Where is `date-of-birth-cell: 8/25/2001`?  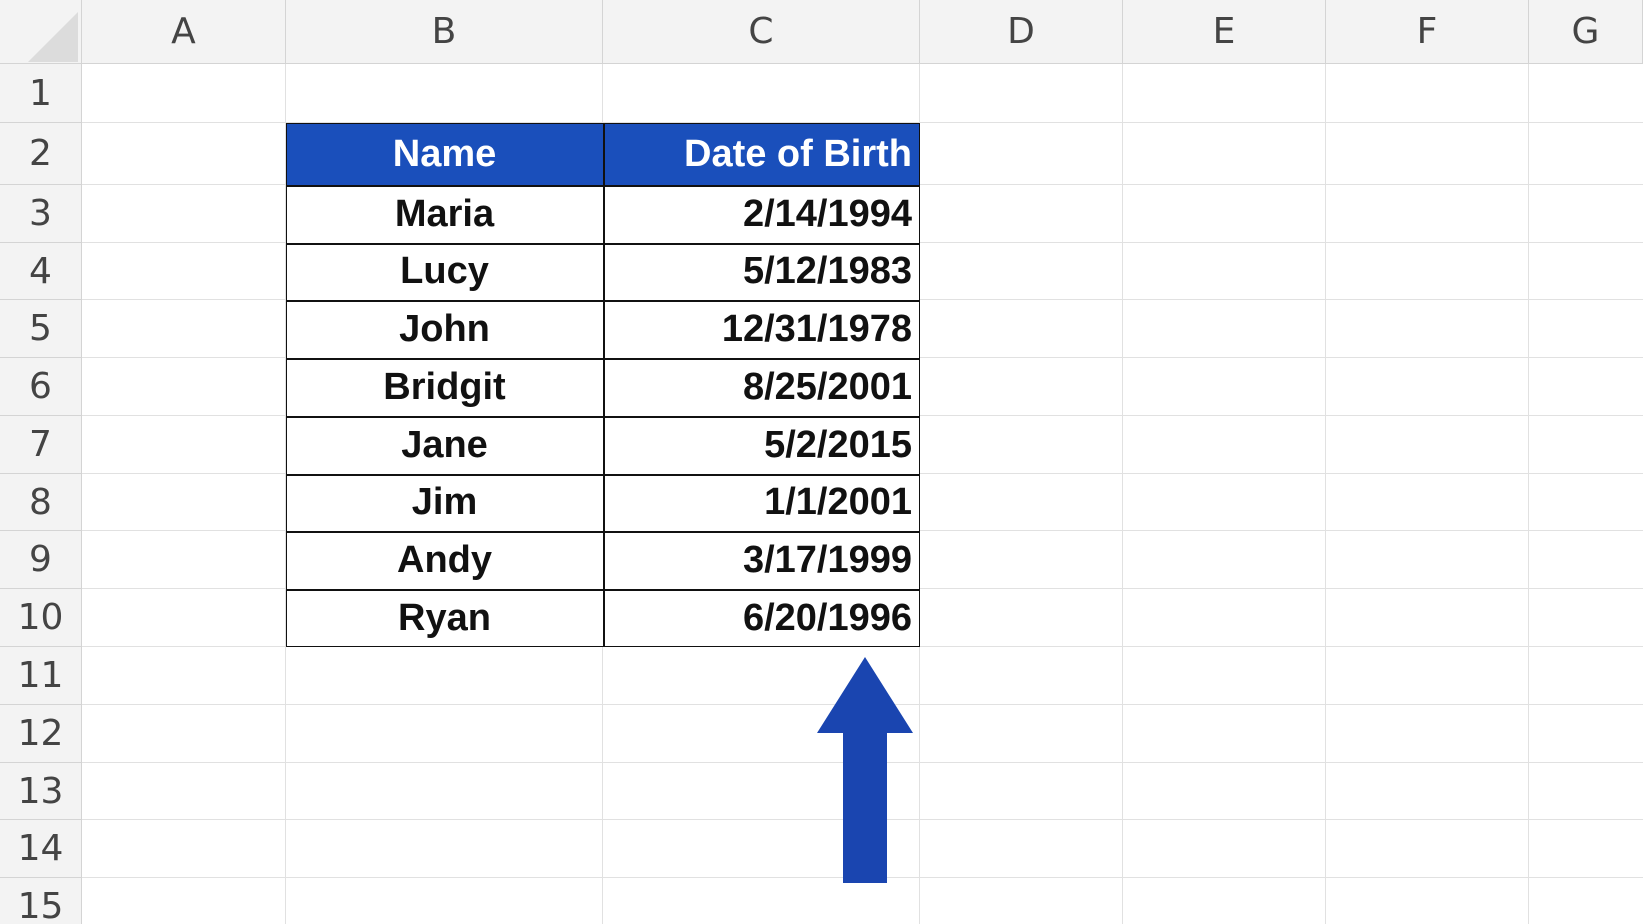 date-of-birth-cell: 8/25/2001 is located at coordinates (761, 387).